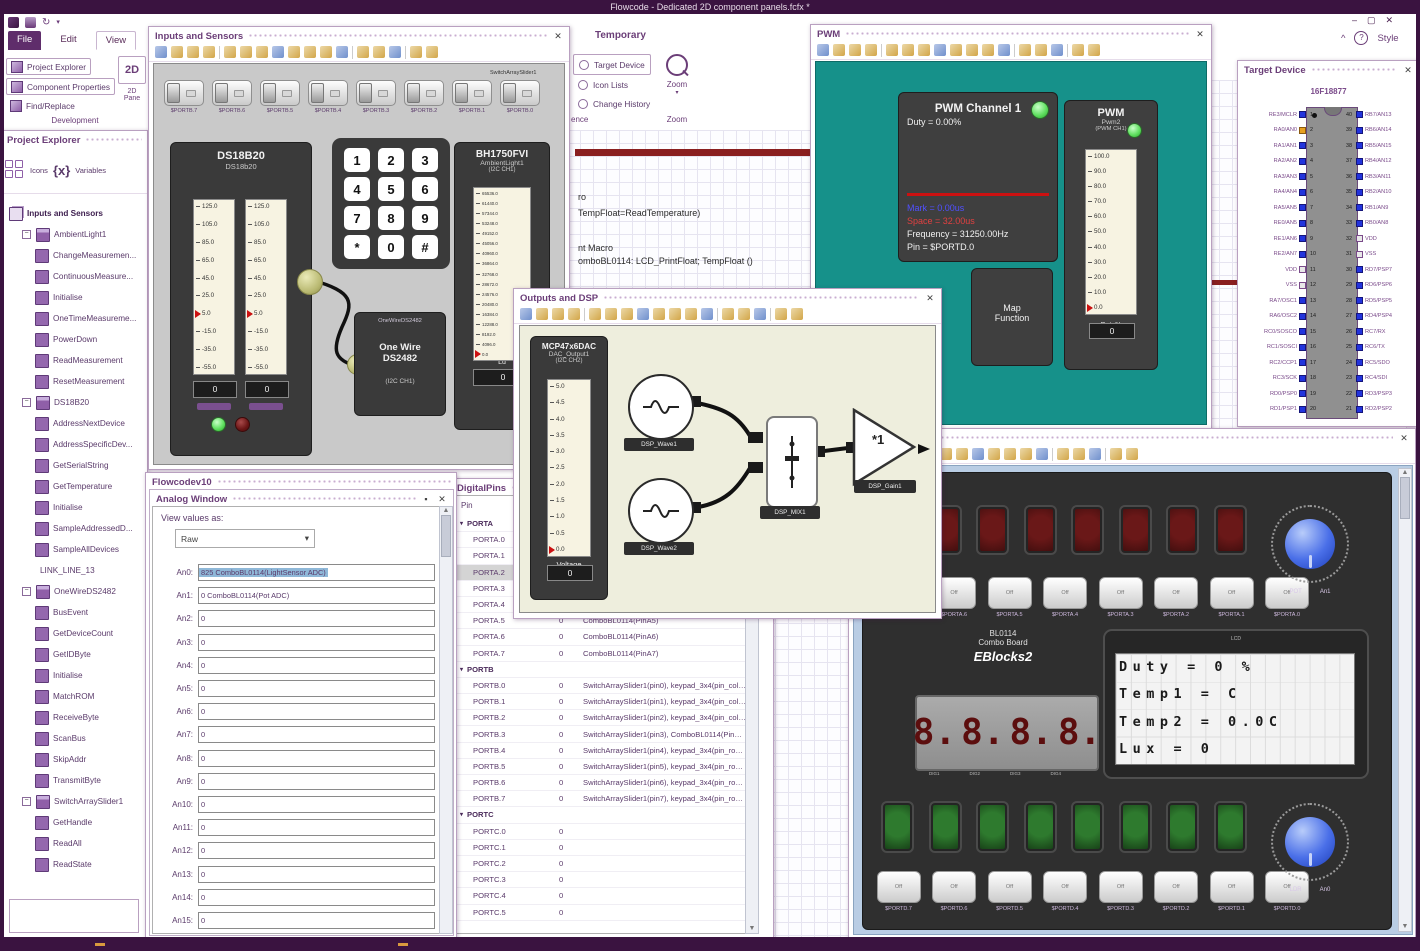  Describe the element at coordinates (46, 22) in the screenshot. I see `refresh-icon: ↻` at that location.